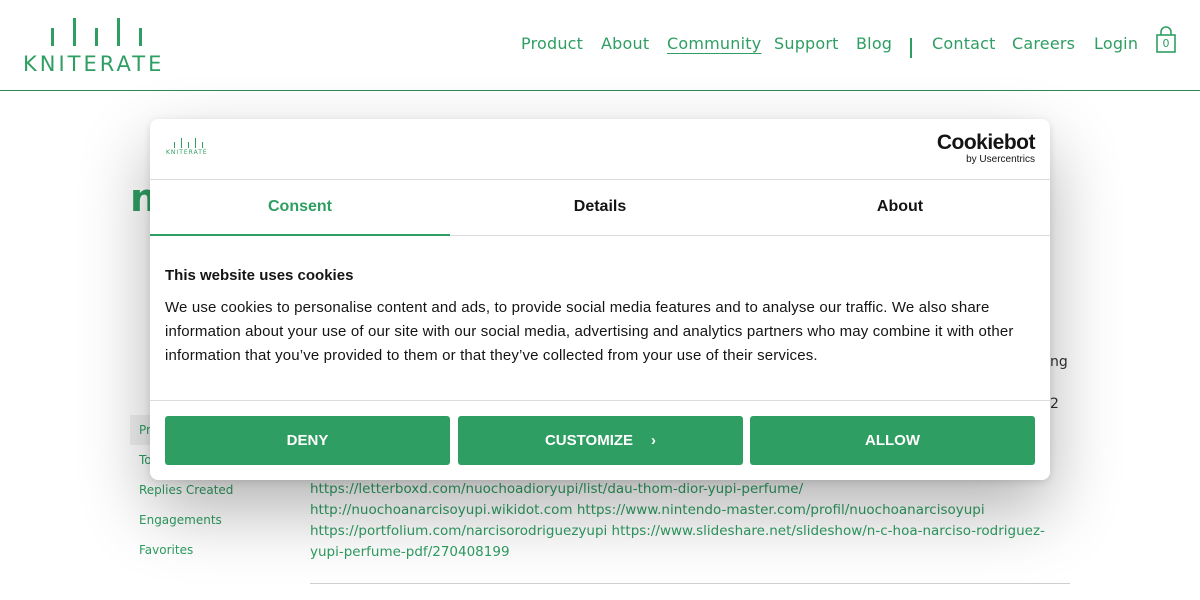 The width and height of the screenshot is (1200, 600). Describe the element at coordinates (187, 152) in the screenshot. I see `dialog-logo-text: KNITERATE` at that location.